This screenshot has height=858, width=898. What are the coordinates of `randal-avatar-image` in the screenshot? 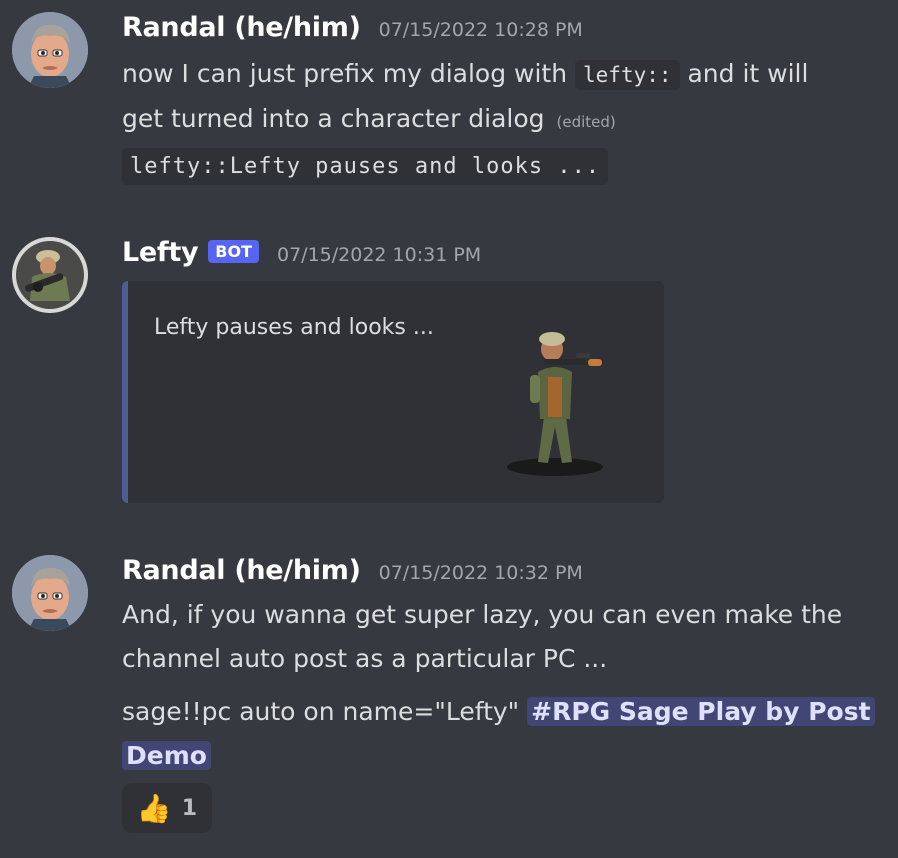 It's located at (50, 593).